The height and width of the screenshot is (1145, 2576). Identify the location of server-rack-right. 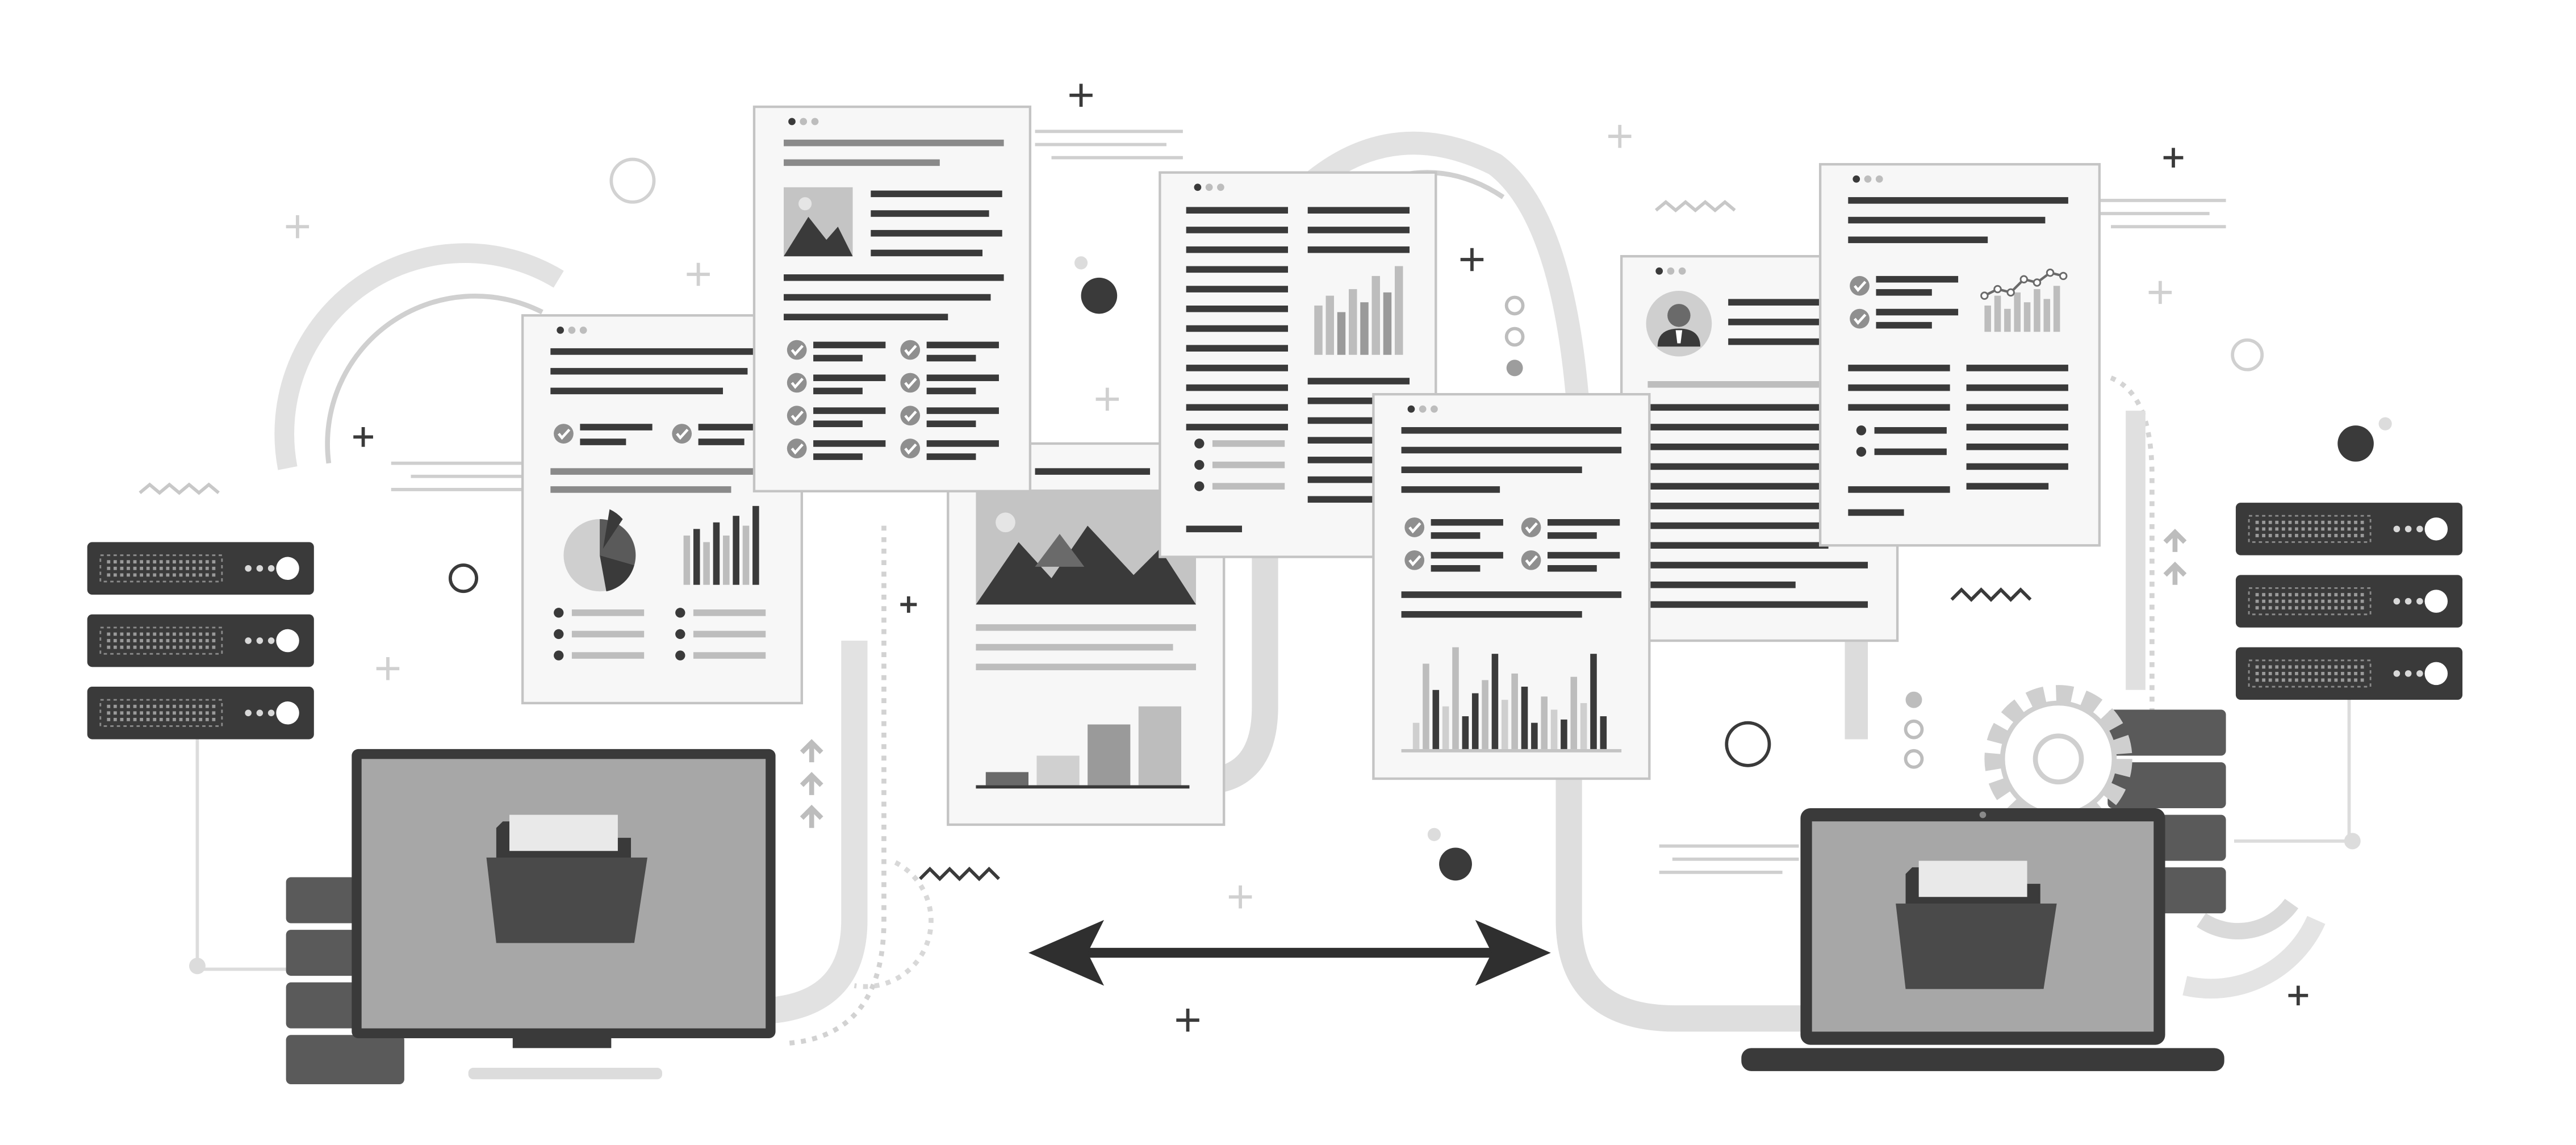
(2349, 601).